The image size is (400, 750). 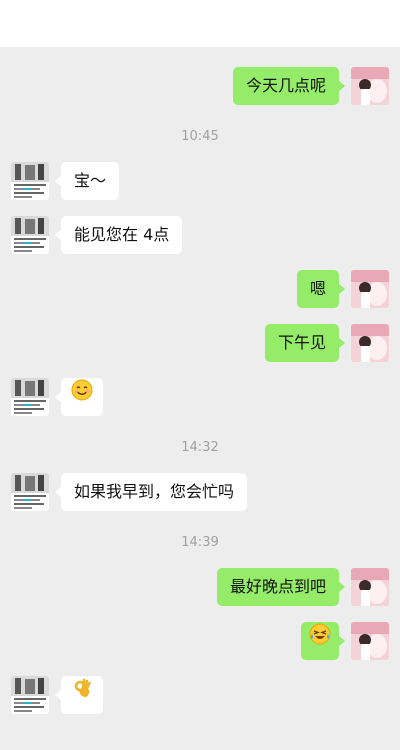 I want to click on timestamp: 14:32, so click(x=200, y=447).